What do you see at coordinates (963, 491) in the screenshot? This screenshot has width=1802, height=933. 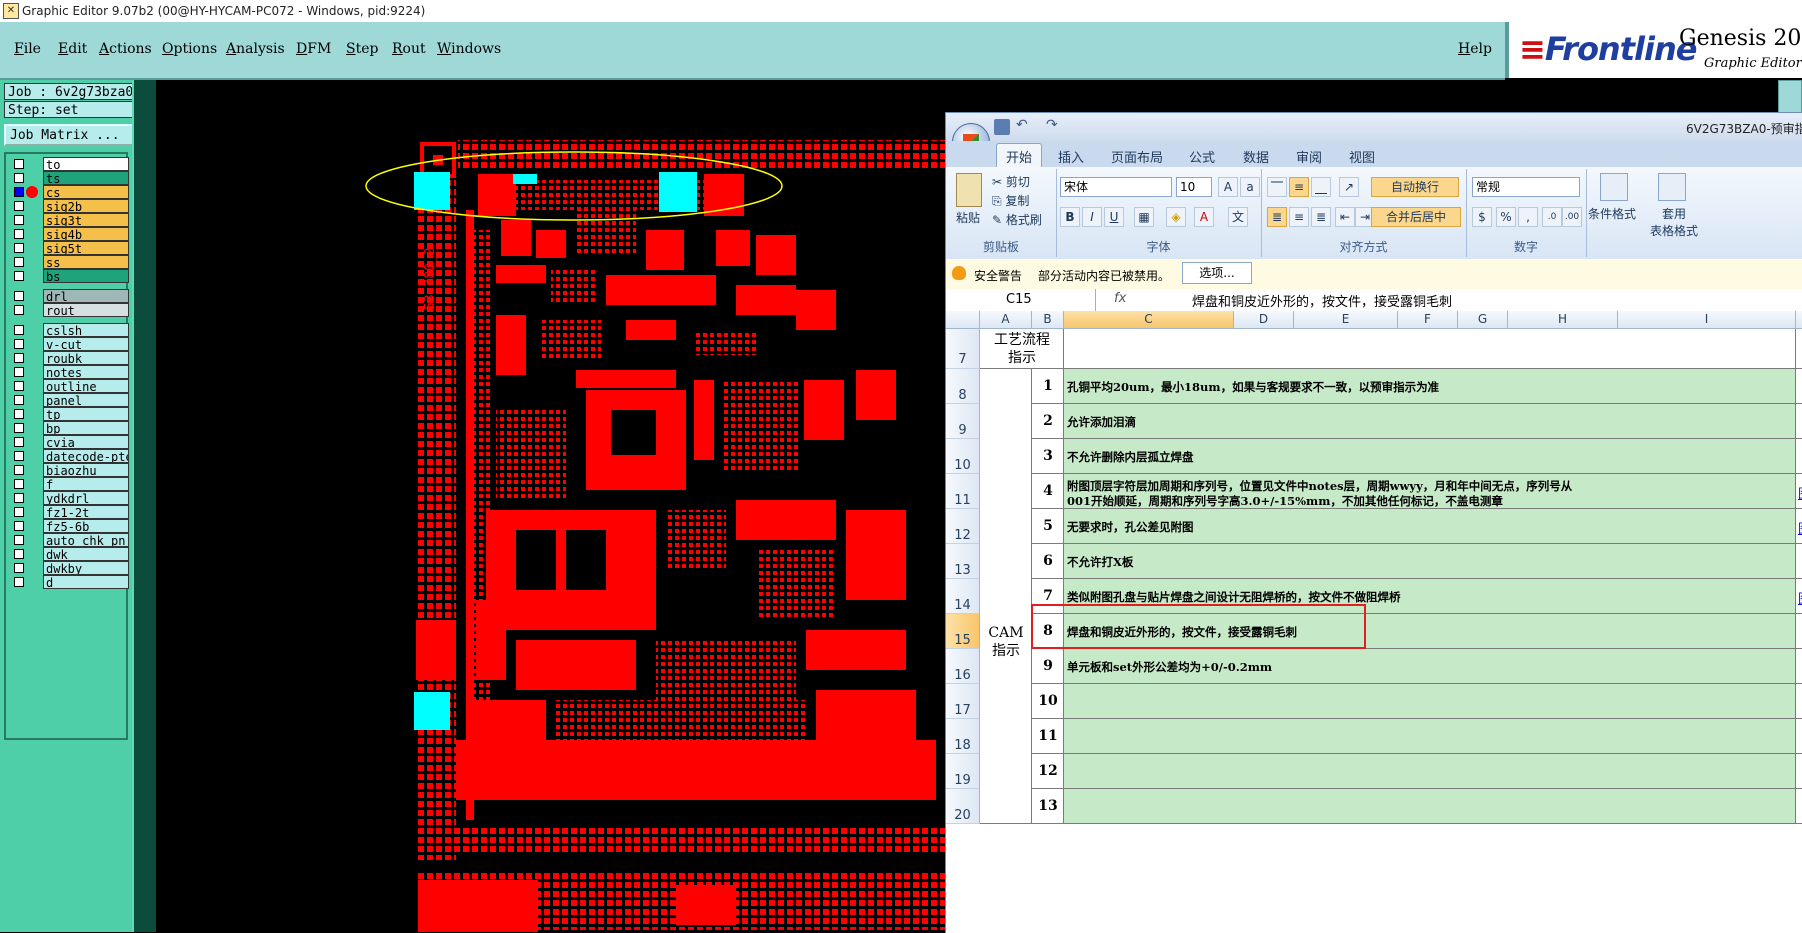 I see `row-header: 11` at bounding box center [963, 491].